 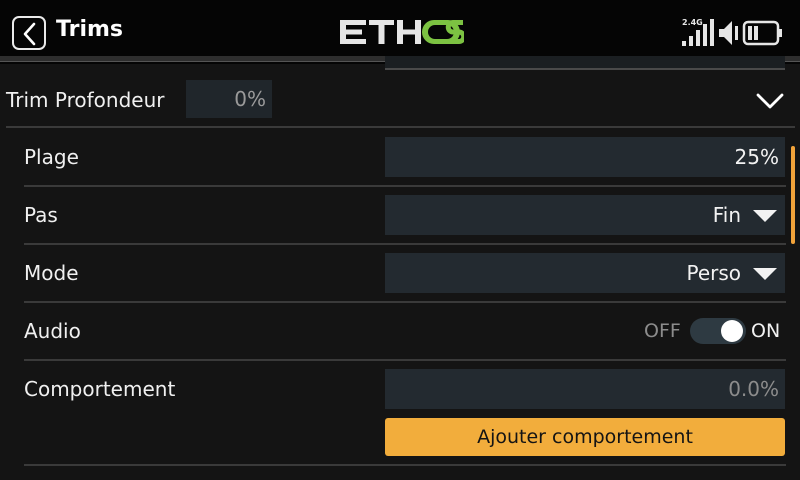 What do you see at coordinates (400, 127) in the screenshot?
I see `section-divider` at bounding box center [400, 127].